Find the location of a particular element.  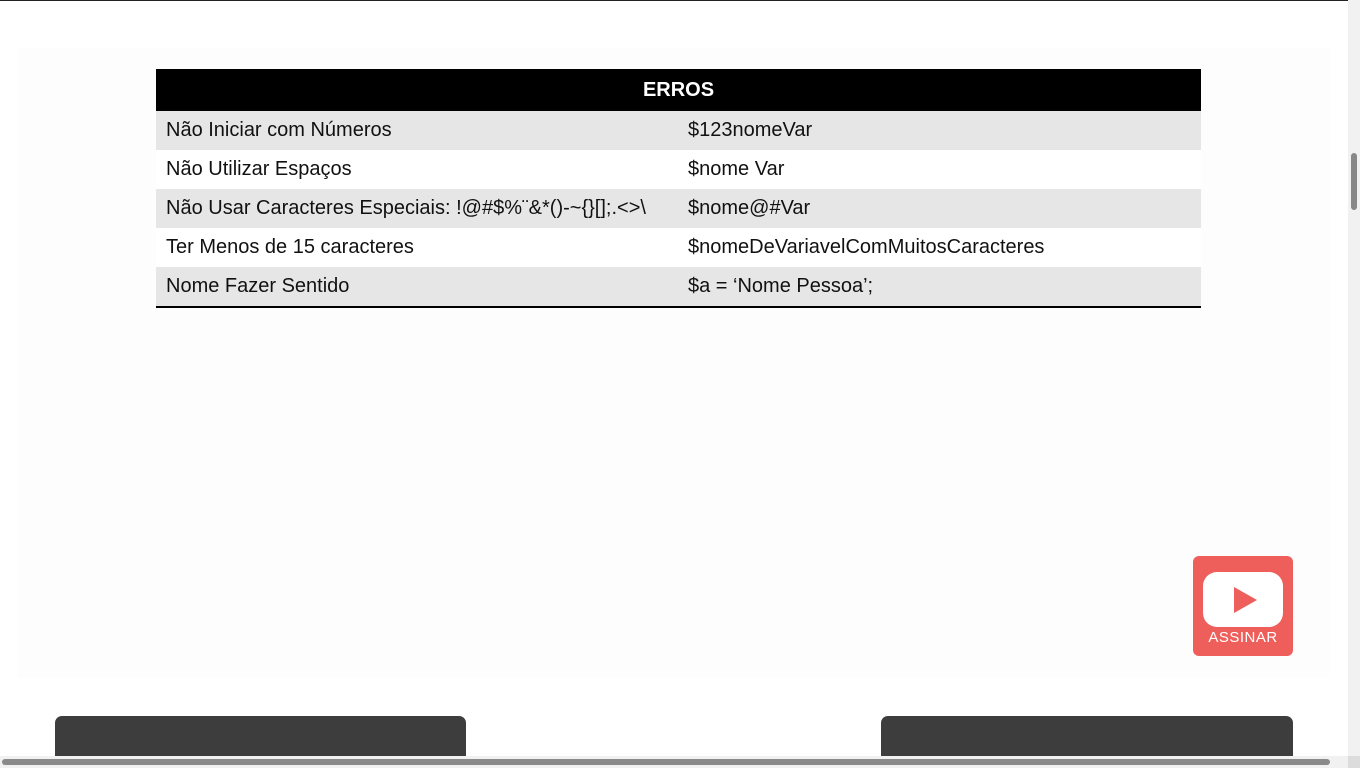

window-top-border is located at coordinates (674, 0).